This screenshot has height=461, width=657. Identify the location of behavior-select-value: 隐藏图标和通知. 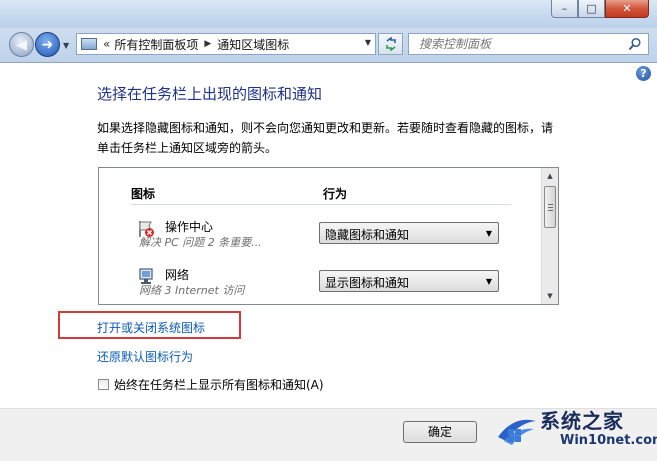
(367, 235).